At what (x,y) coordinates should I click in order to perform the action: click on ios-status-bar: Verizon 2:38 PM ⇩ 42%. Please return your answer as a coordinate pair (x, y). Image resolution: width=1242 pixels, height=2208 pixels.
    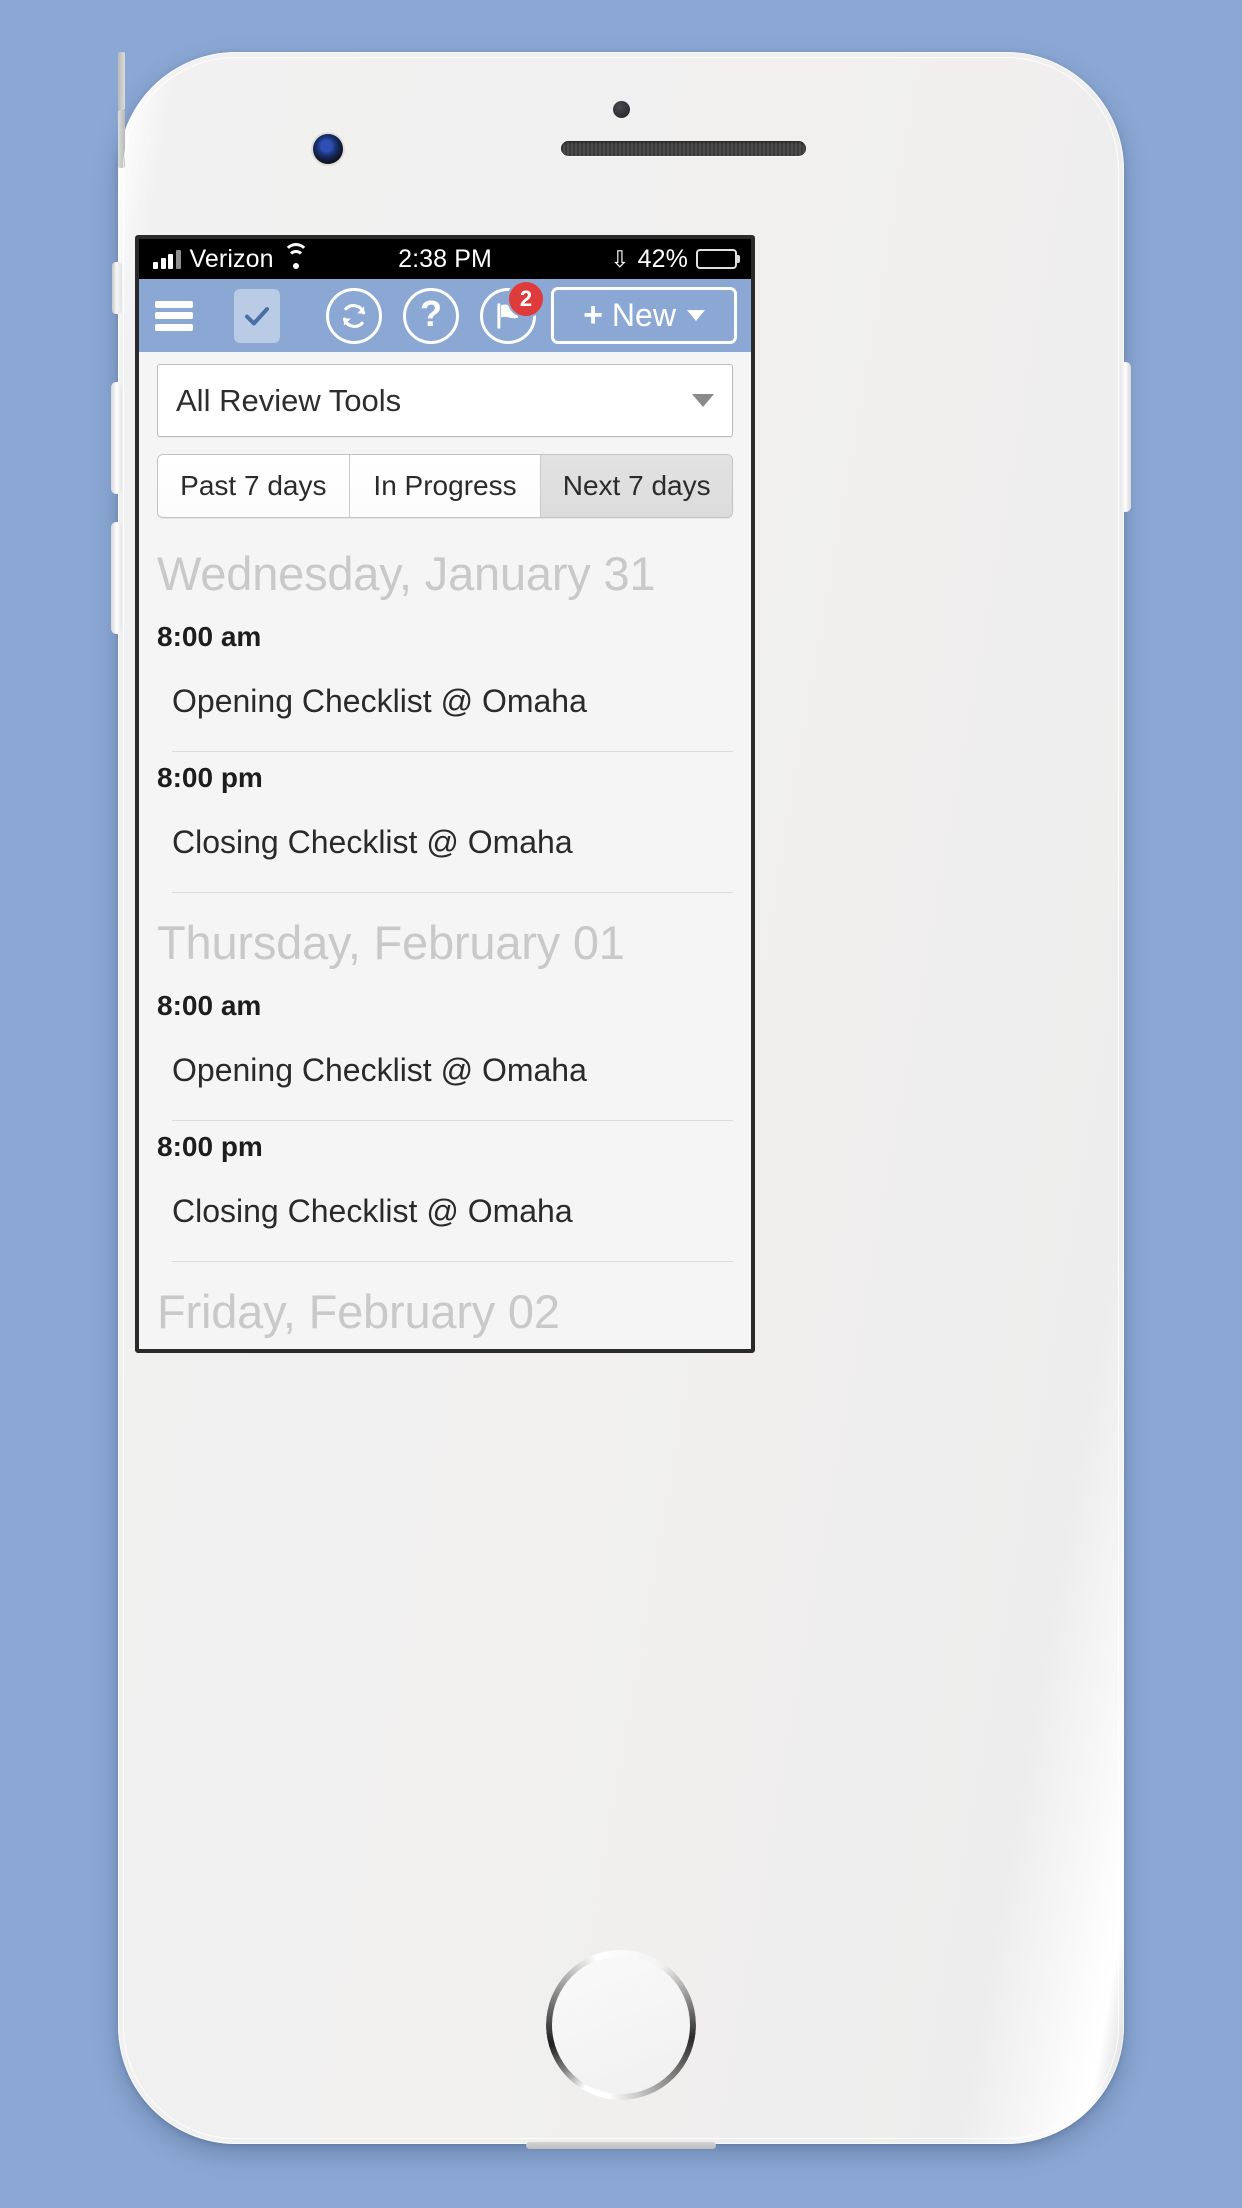
    Looking at the image, I should click on (445, 259).